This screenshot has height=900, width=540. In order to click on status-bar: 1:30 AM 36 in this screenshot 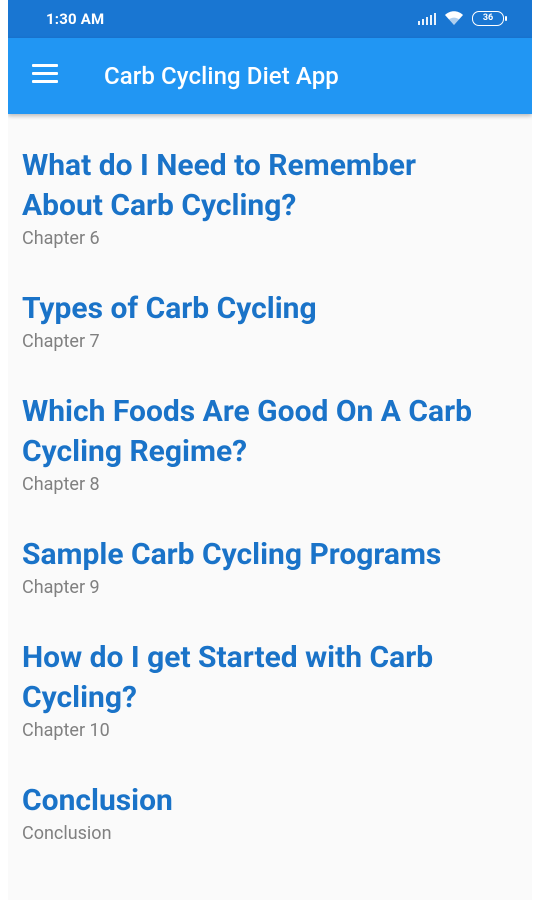, I will do `click(270, 19)`.